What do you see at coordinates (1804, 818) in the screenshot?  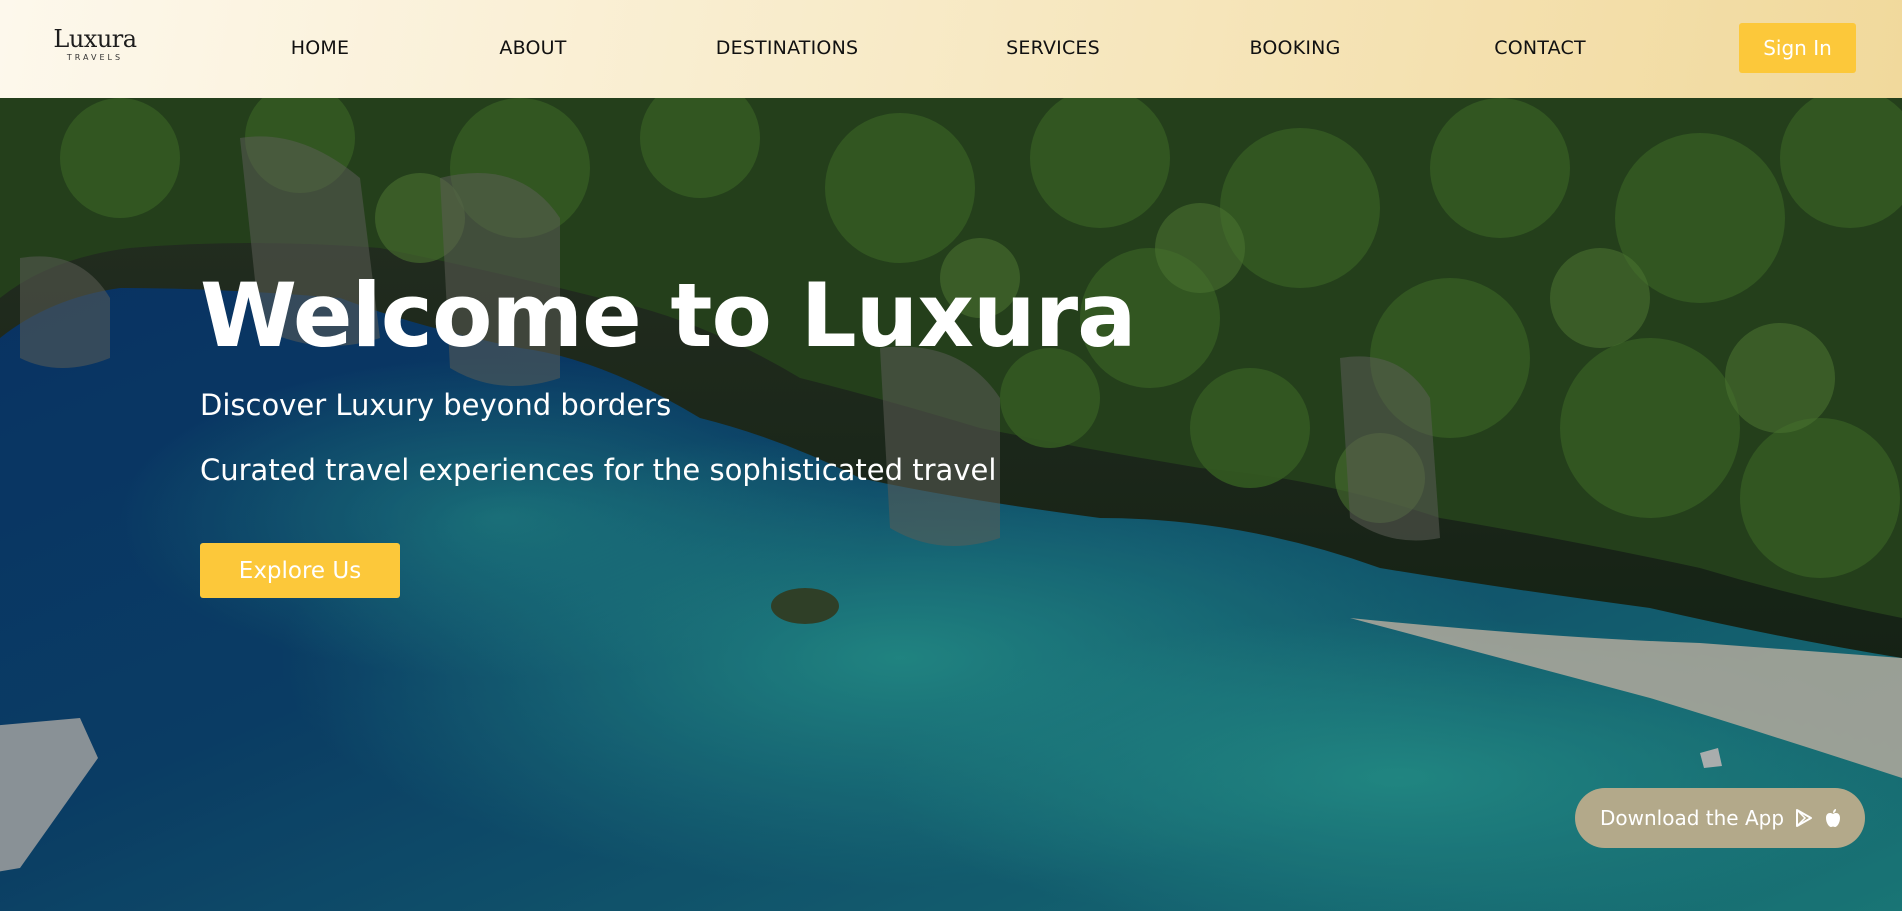 I see `play-store-icon` at bounding box center [1804, 818].